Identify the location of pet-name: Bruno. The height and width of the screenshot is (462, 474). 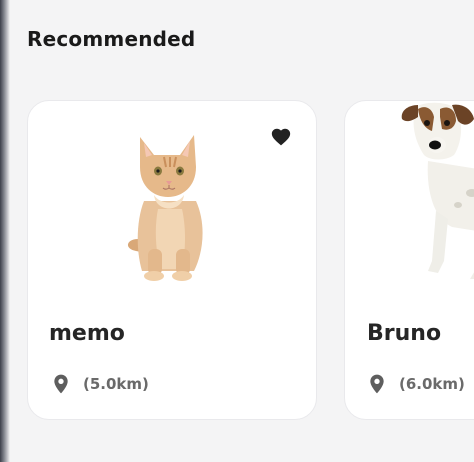
(404, 333).